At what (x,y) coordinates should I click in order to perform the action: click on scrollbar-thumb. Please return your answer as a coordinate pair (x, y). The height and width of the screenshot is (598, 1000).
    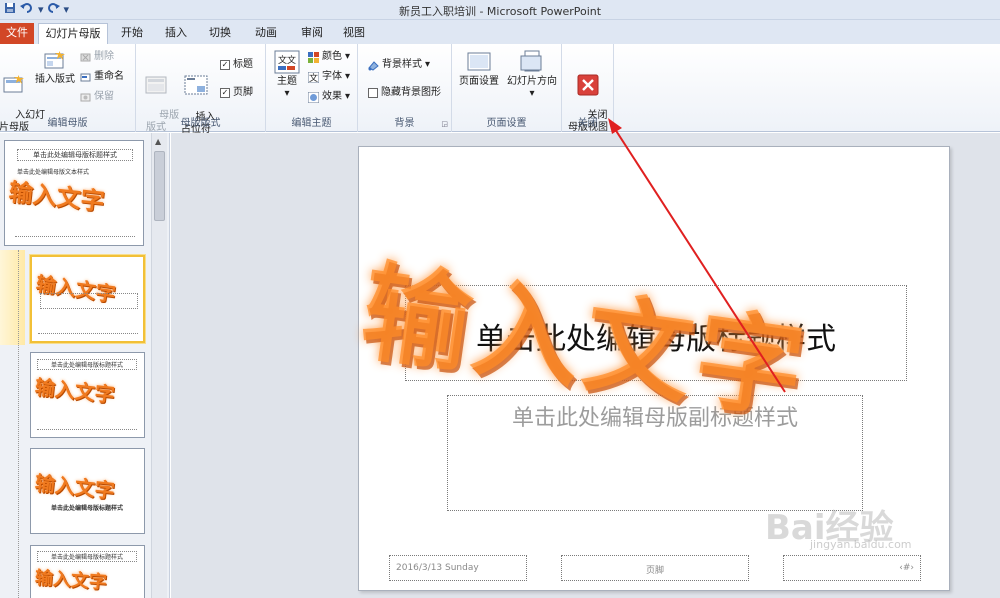
    Looking at the image, I should click on (159, 186).